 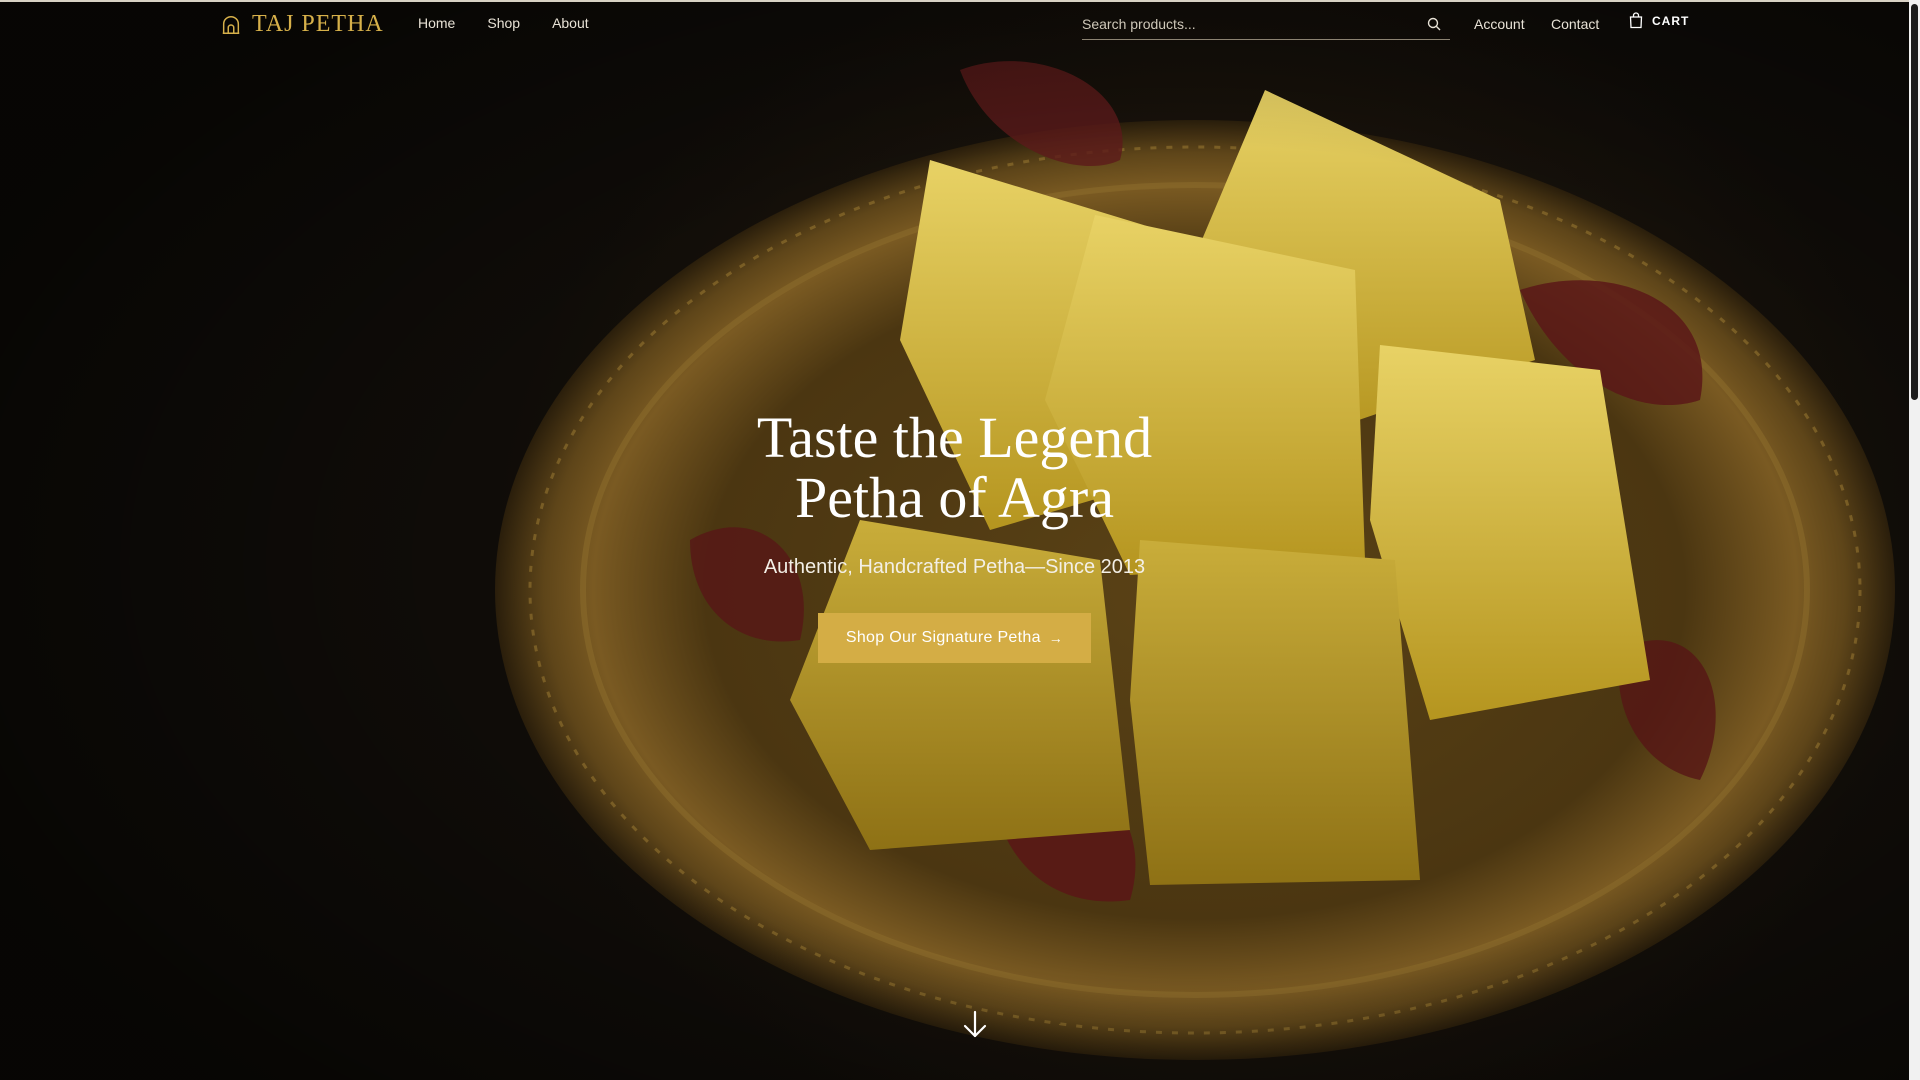 I want to click on cta-label: Shop Our Signature Petha, so click(x=943, y=637).